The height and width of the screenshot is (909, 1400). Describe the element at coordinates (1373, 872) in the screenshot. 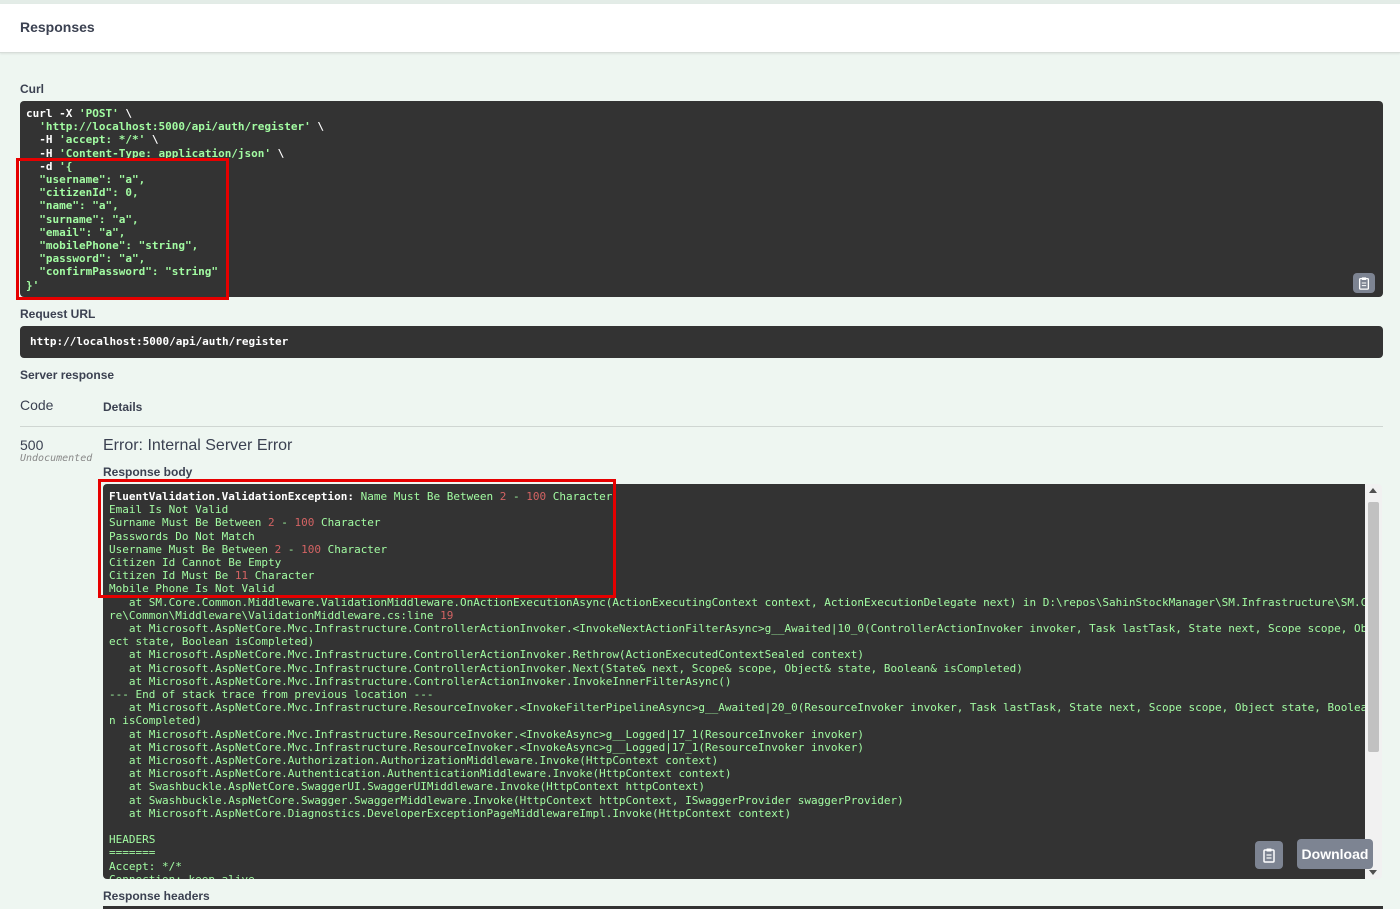

I see `scroll-down-arrow-icon` at that location.